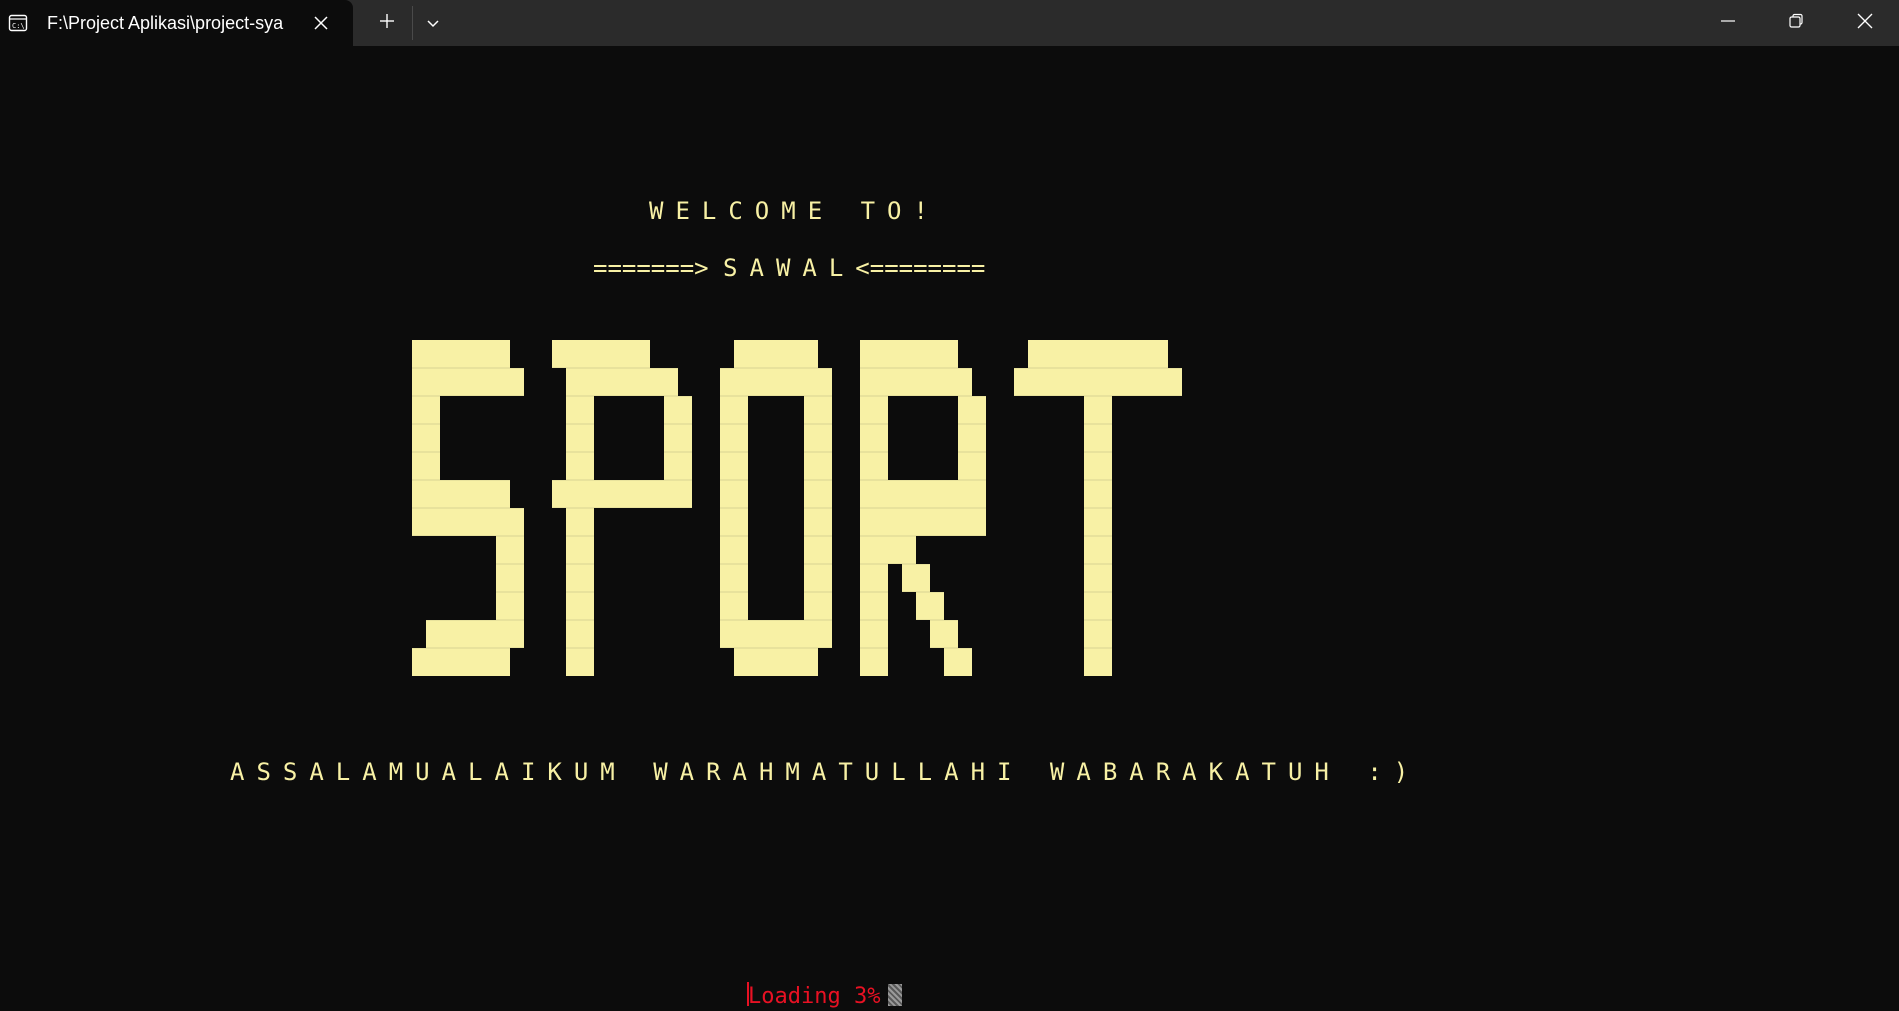 The height and width of the screenshot is (1011, 1899). I want to click on loading-status: Loading 3%, so click(814, 996).